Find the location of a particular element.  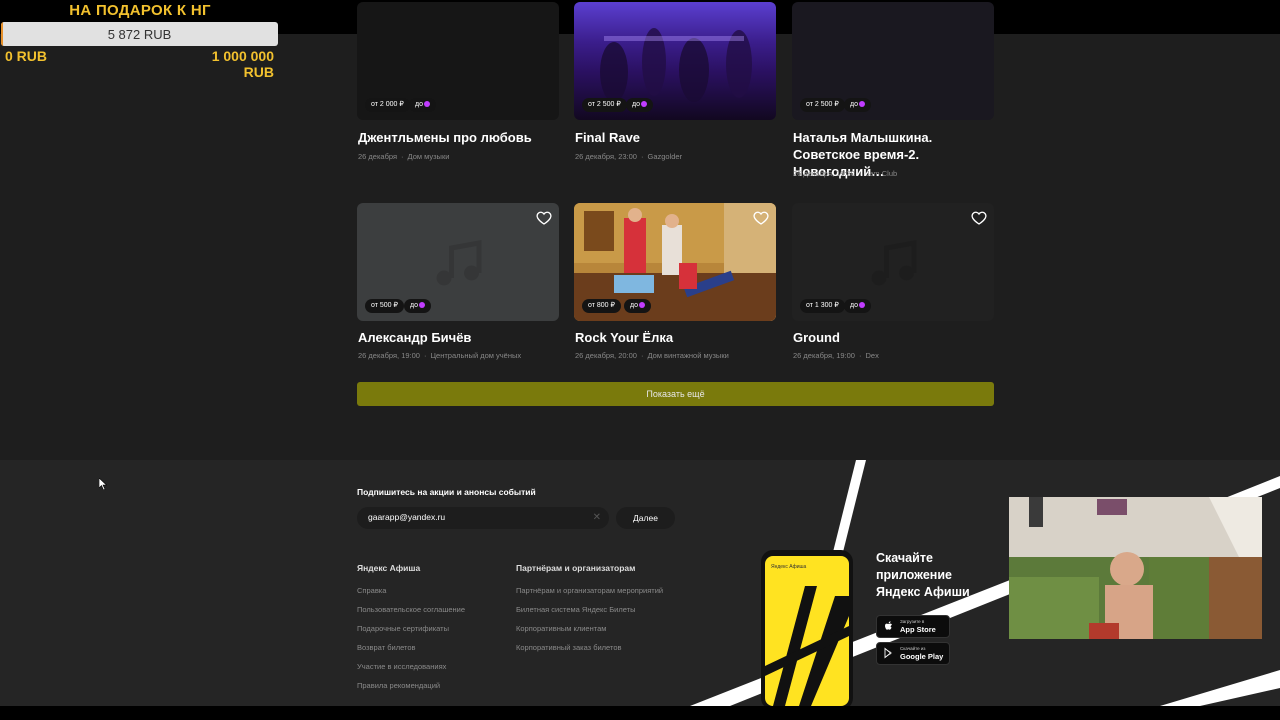

event-image: от 1 300 ₽ до is located at coordinates (893, 262).